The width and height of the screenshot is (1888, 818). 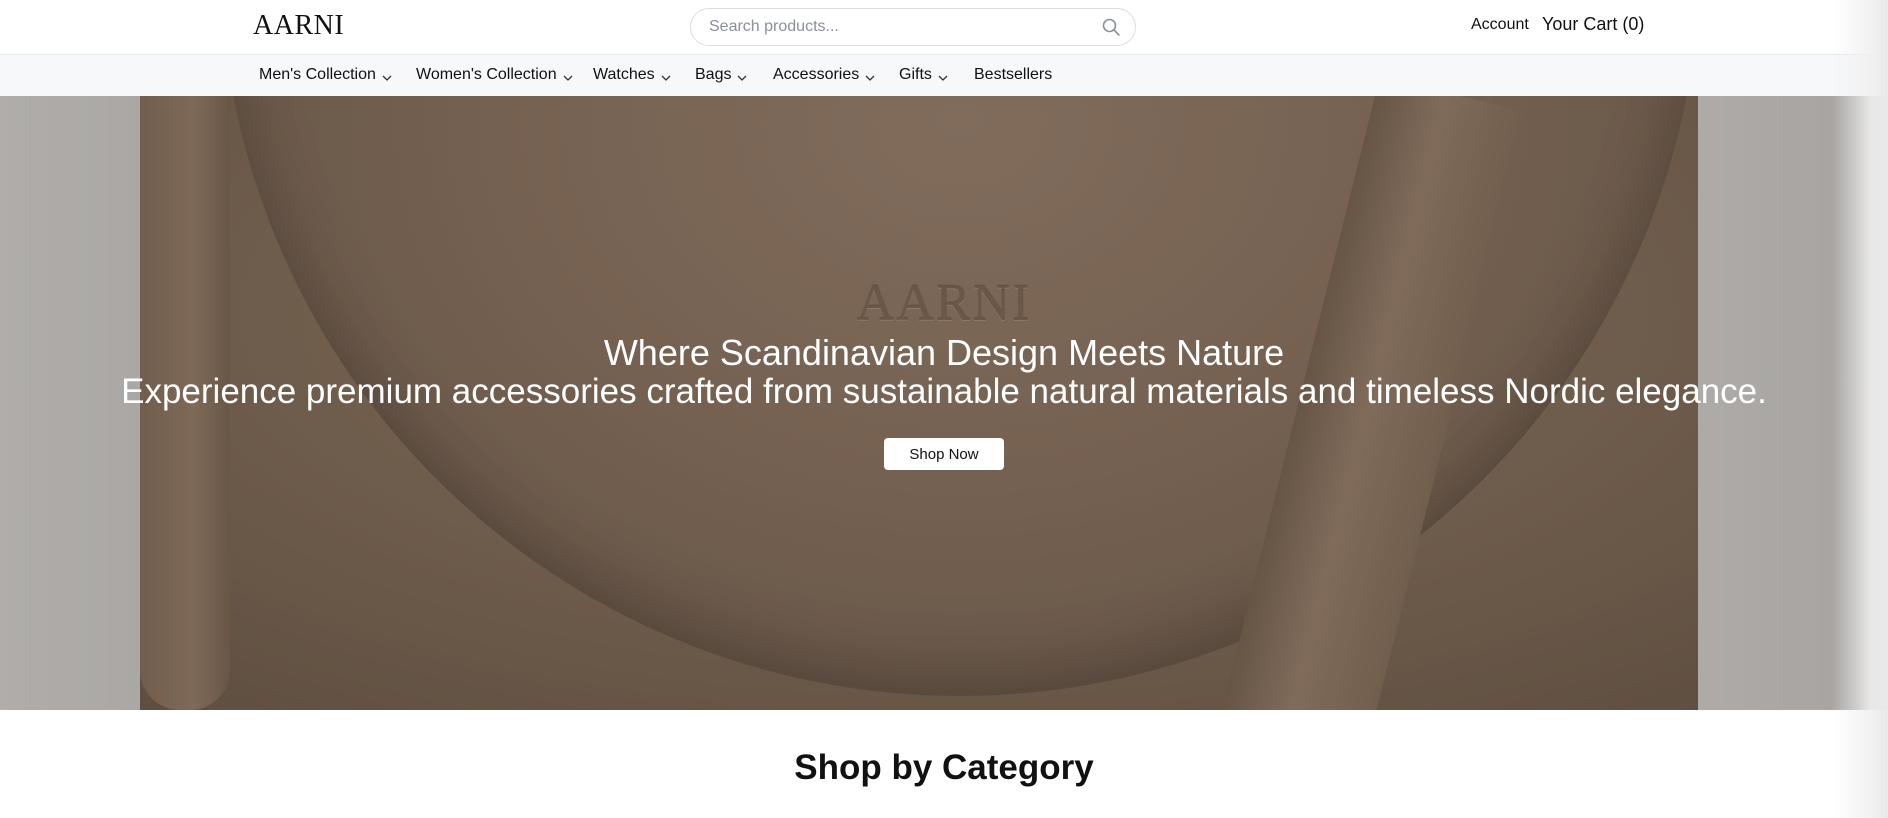 I want to click on shop-now-button: Shop Now, so click(x=944, y=454).